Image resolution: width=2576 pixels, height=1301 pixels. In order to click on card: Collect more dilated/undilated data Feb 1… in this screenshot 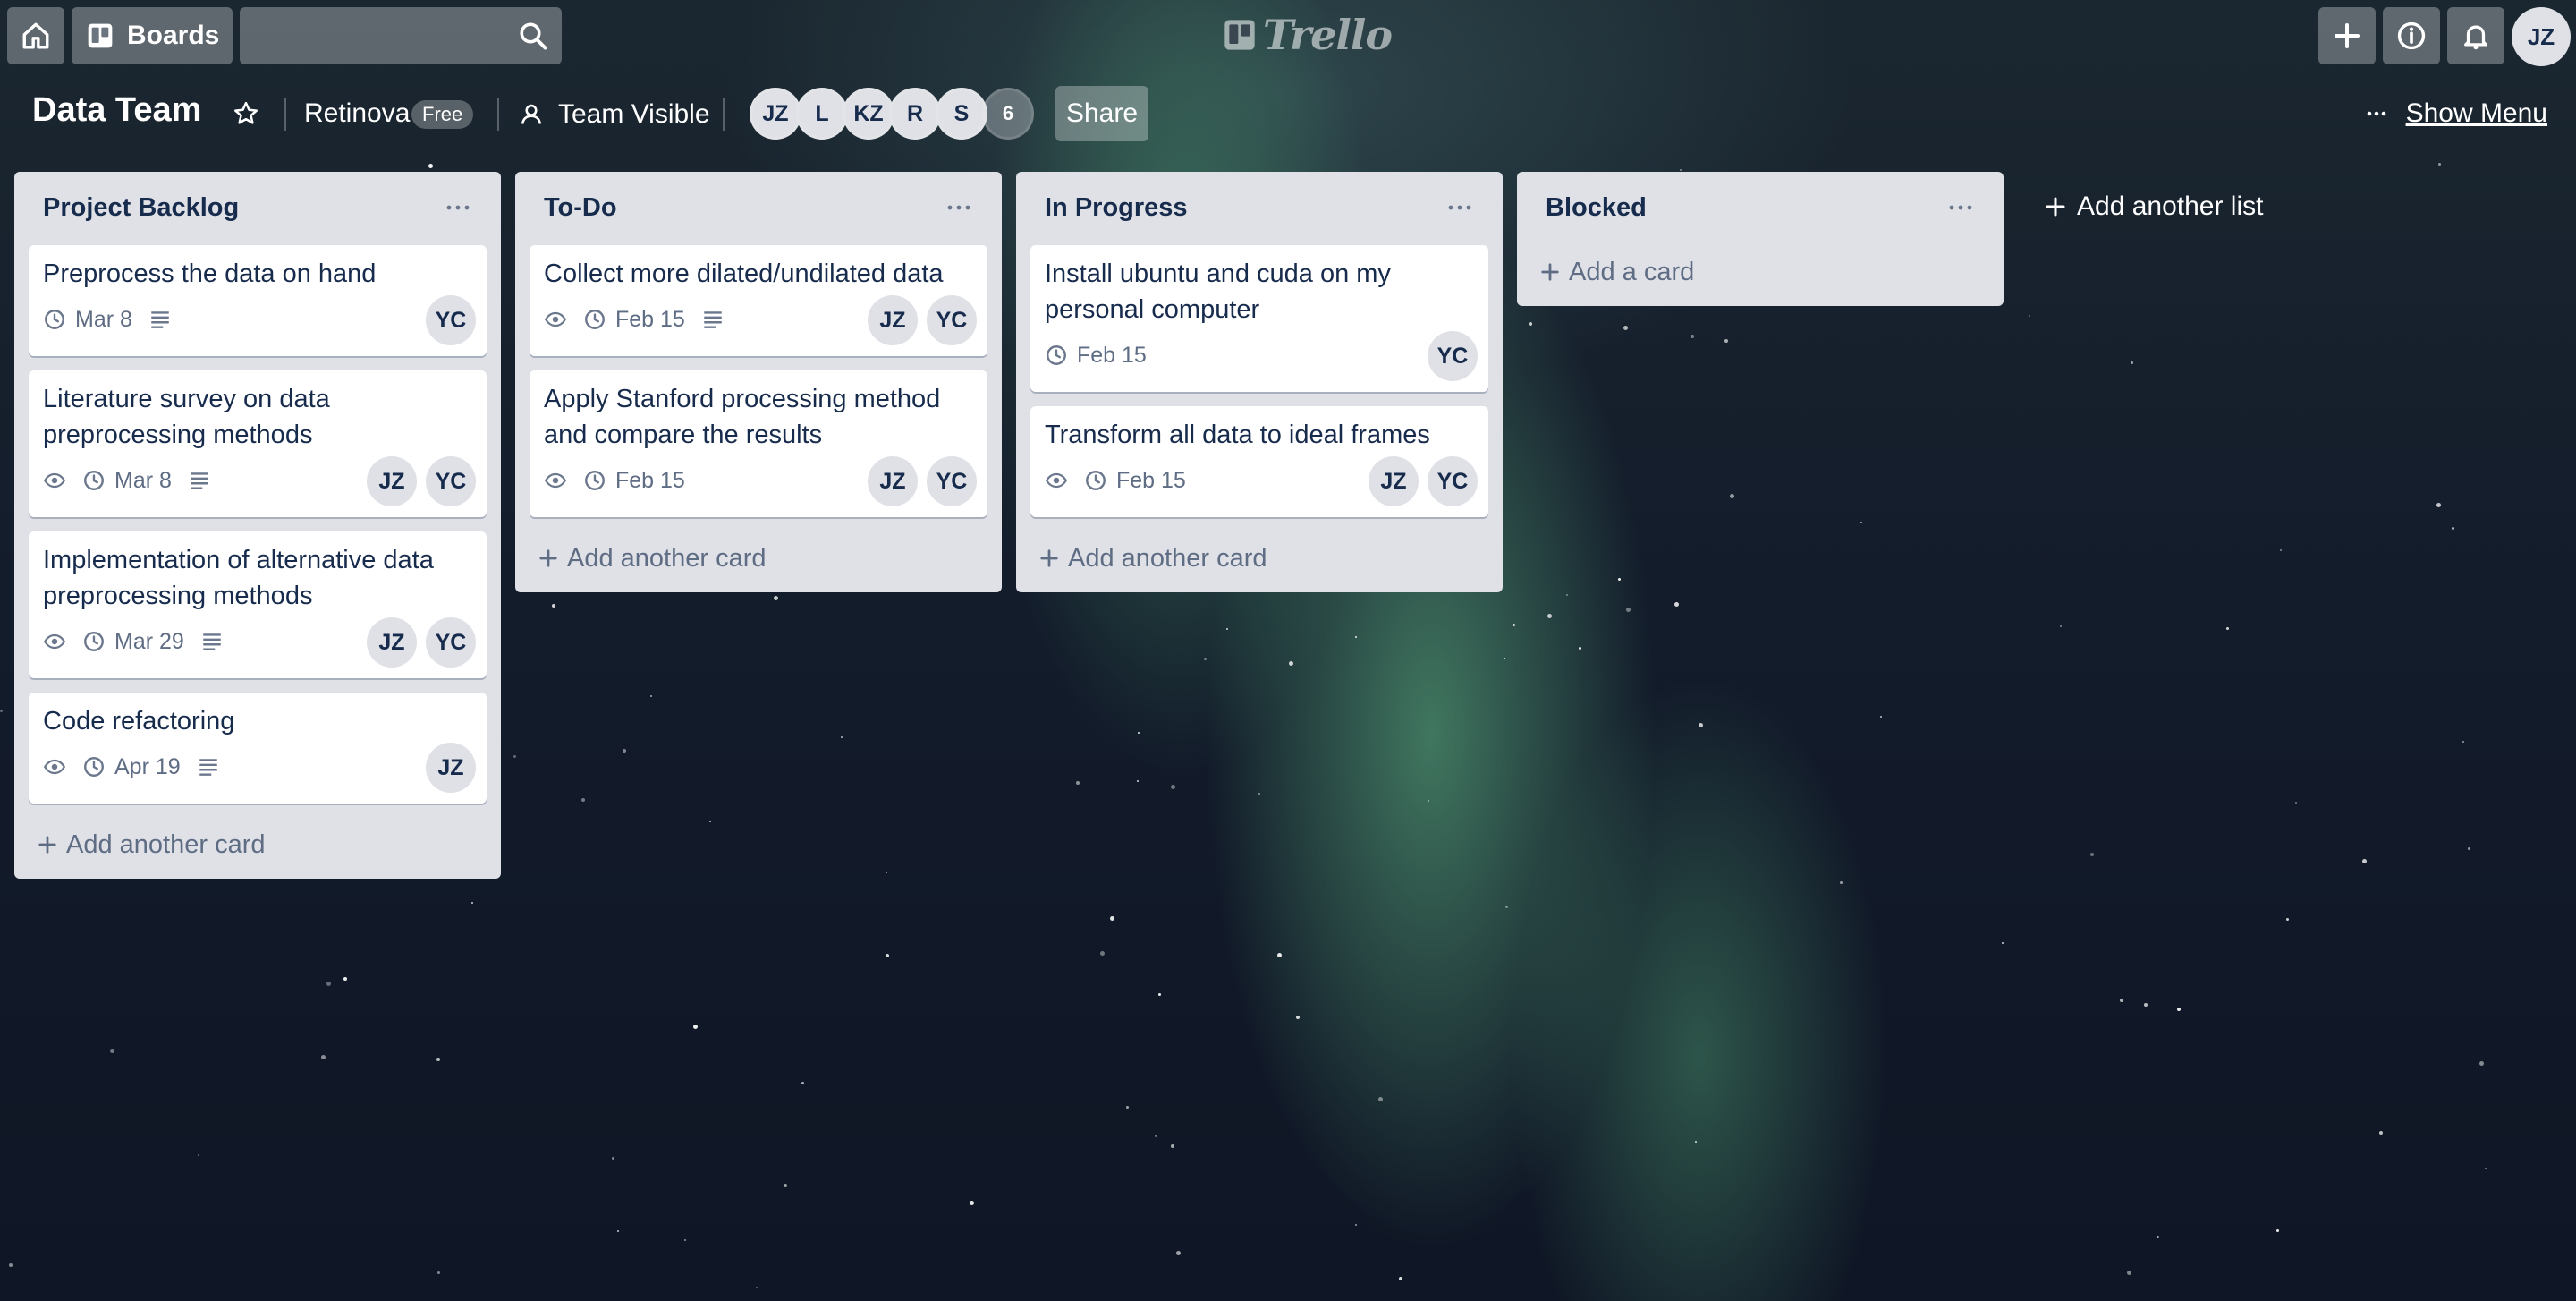, I will do `click(758, 300)`.